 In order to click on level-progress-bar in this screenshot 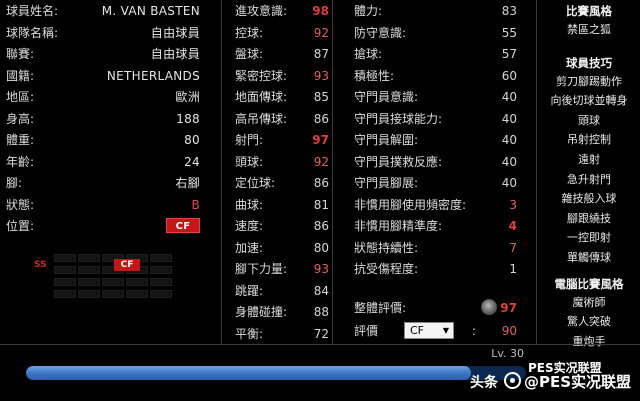, I will do `click(276, 373)`.